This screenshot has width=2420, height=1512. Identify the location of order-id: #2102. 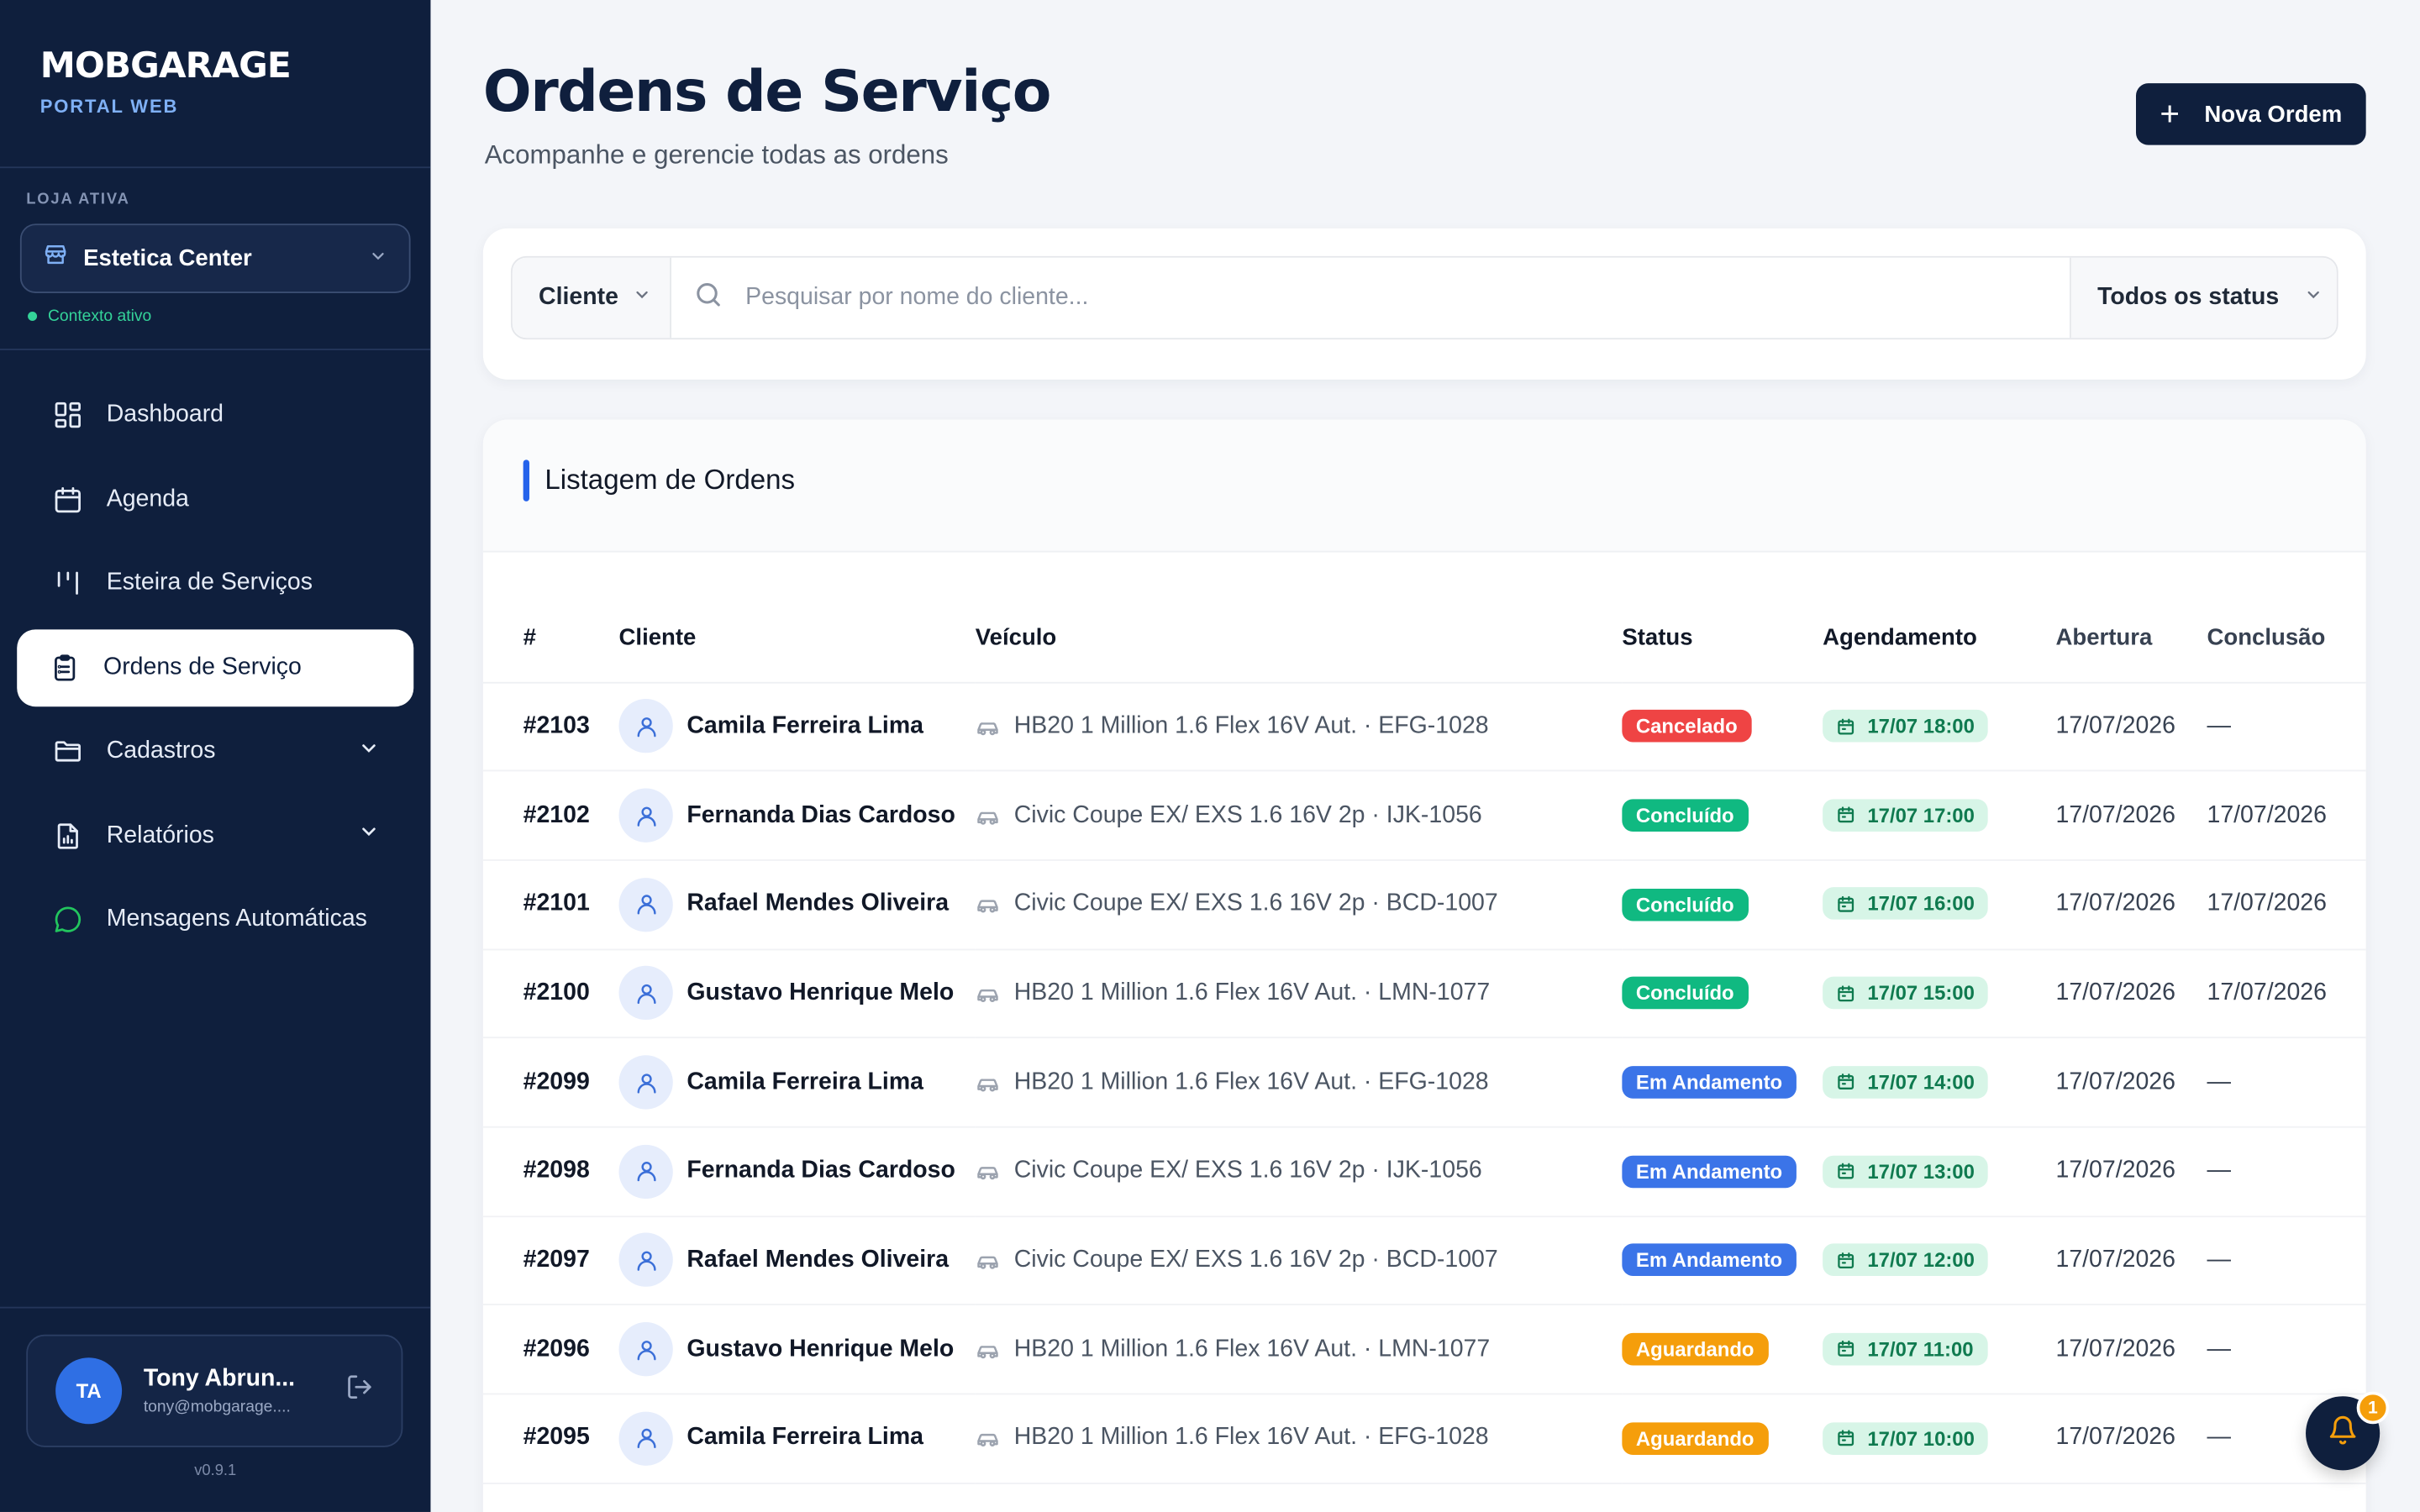
(551, 815).